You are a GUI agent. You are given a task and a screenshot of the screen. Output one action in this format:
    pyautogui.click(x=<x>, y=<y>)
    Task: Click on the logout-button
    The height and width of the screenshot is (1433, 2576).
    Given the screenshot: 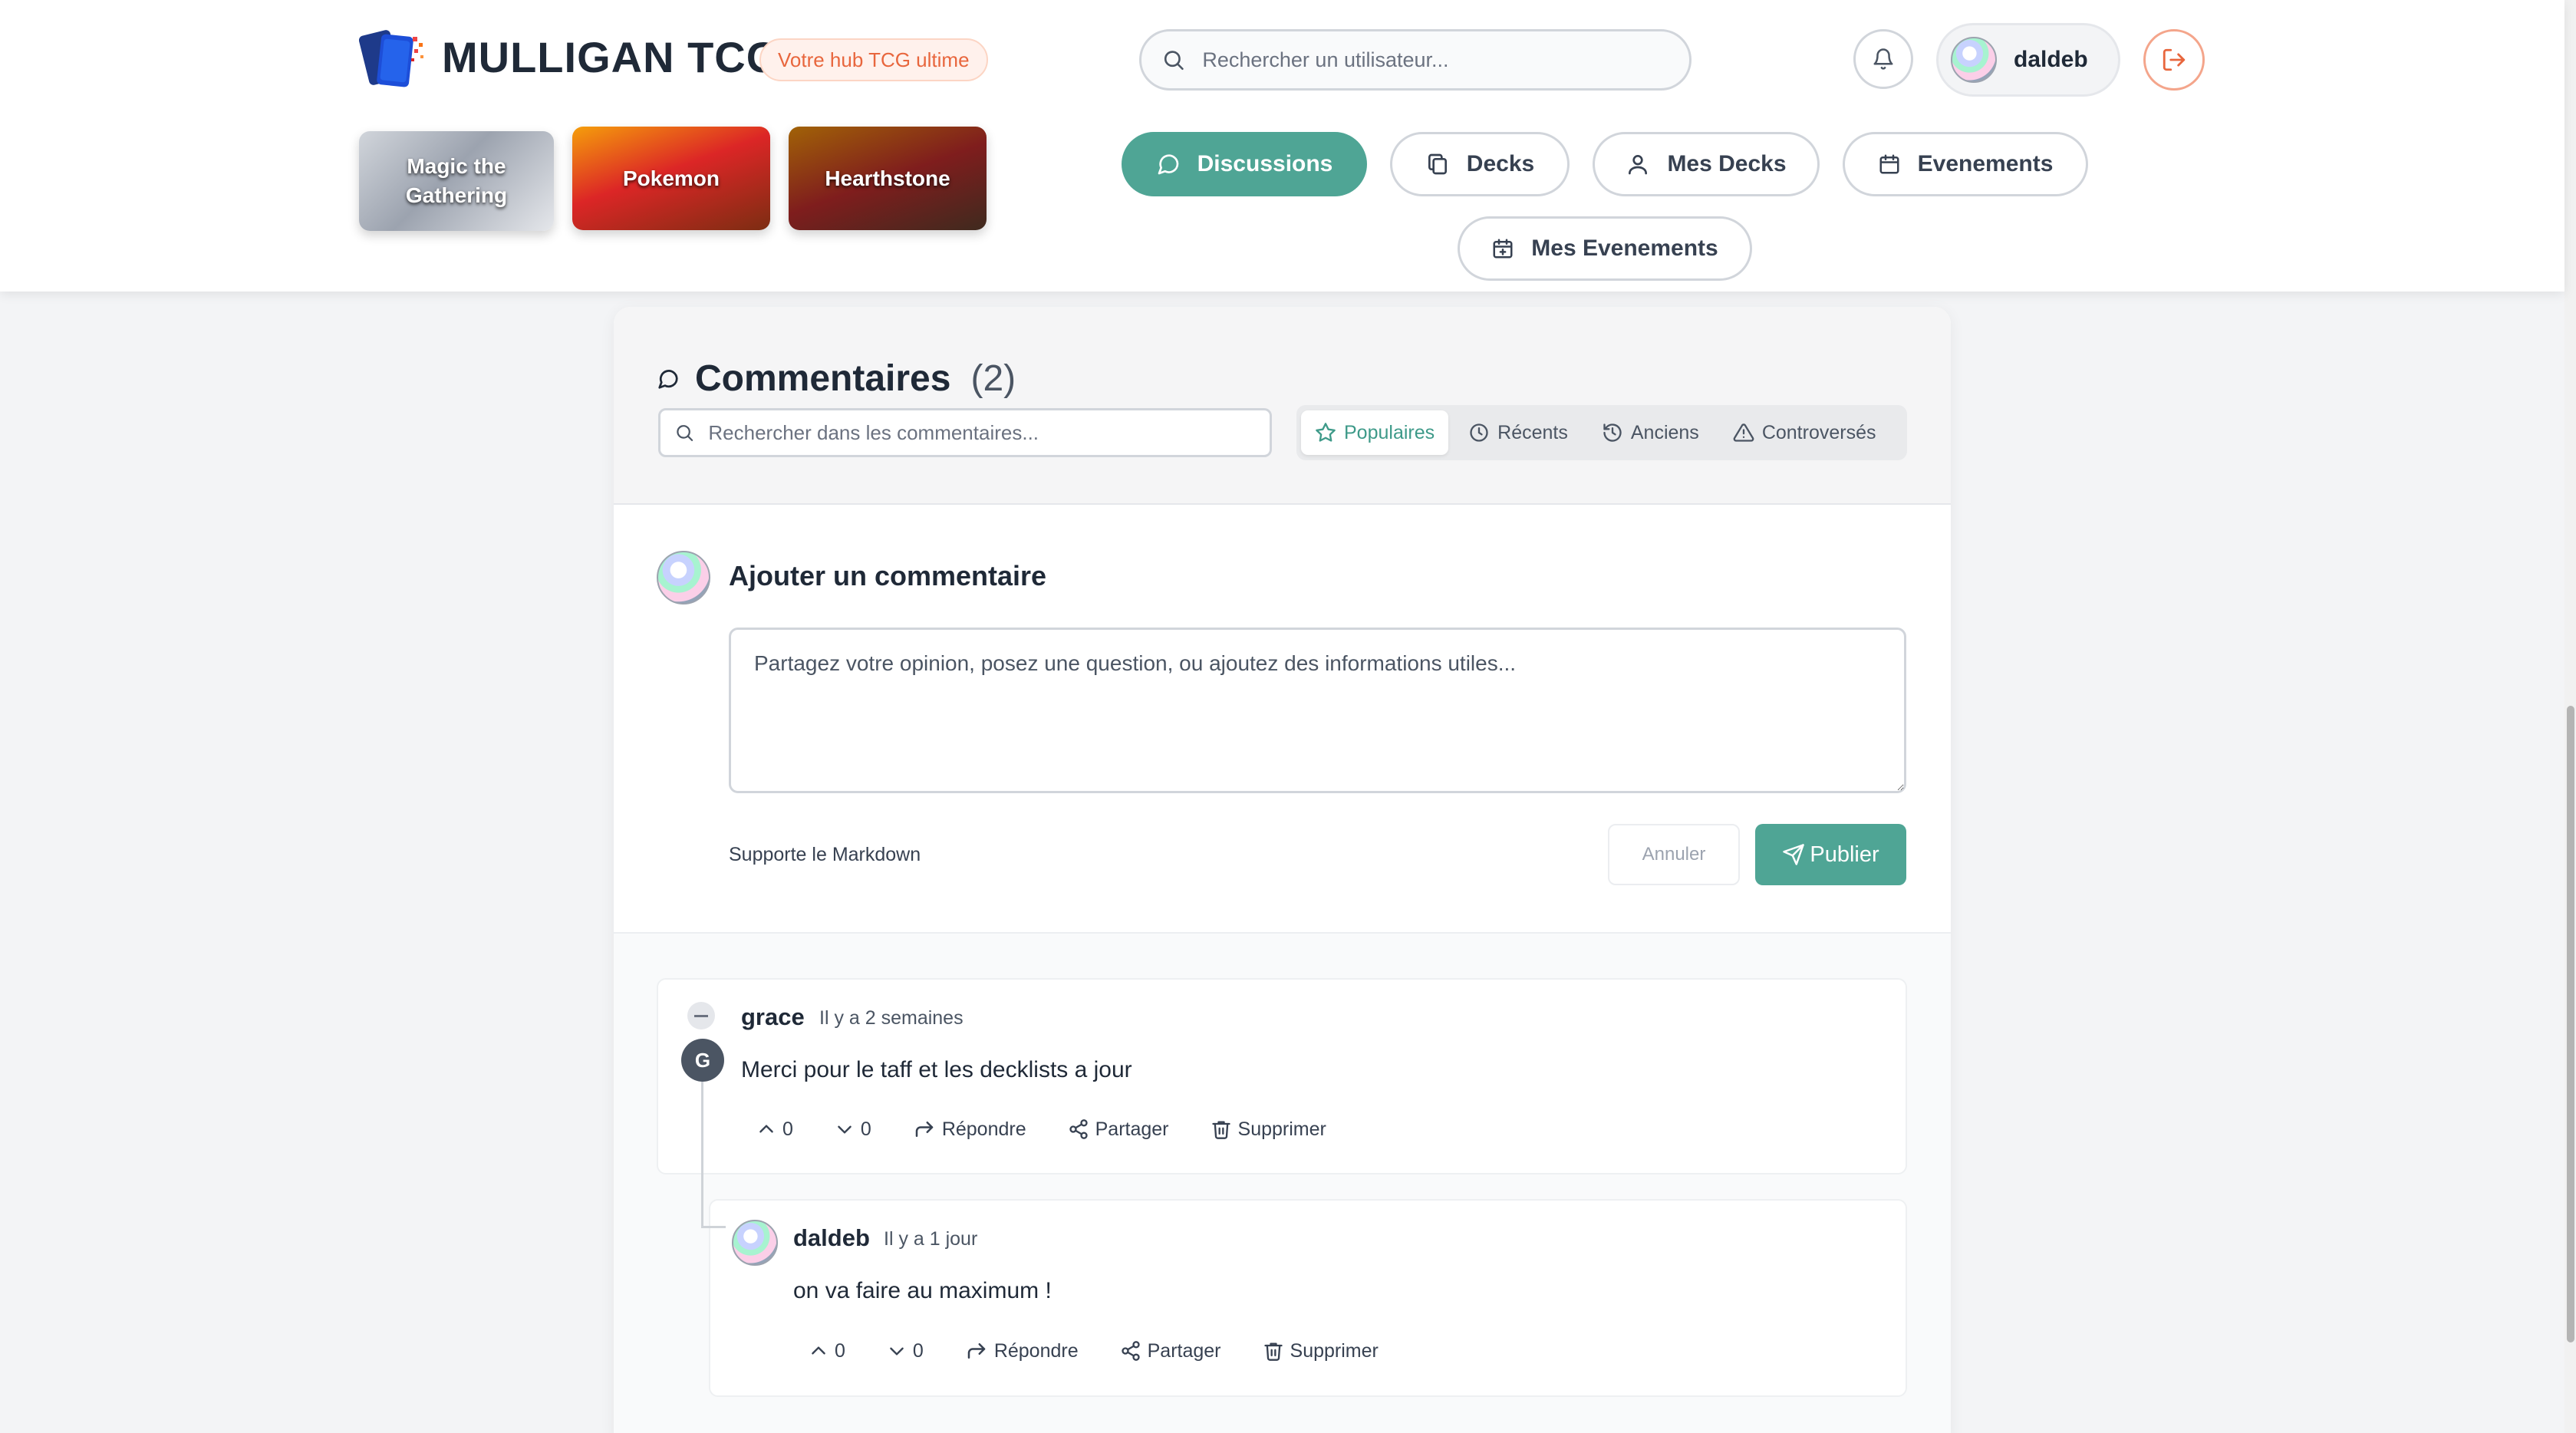 What is the action you would take?
    pyautogui.click(x=2174, y=60)
    